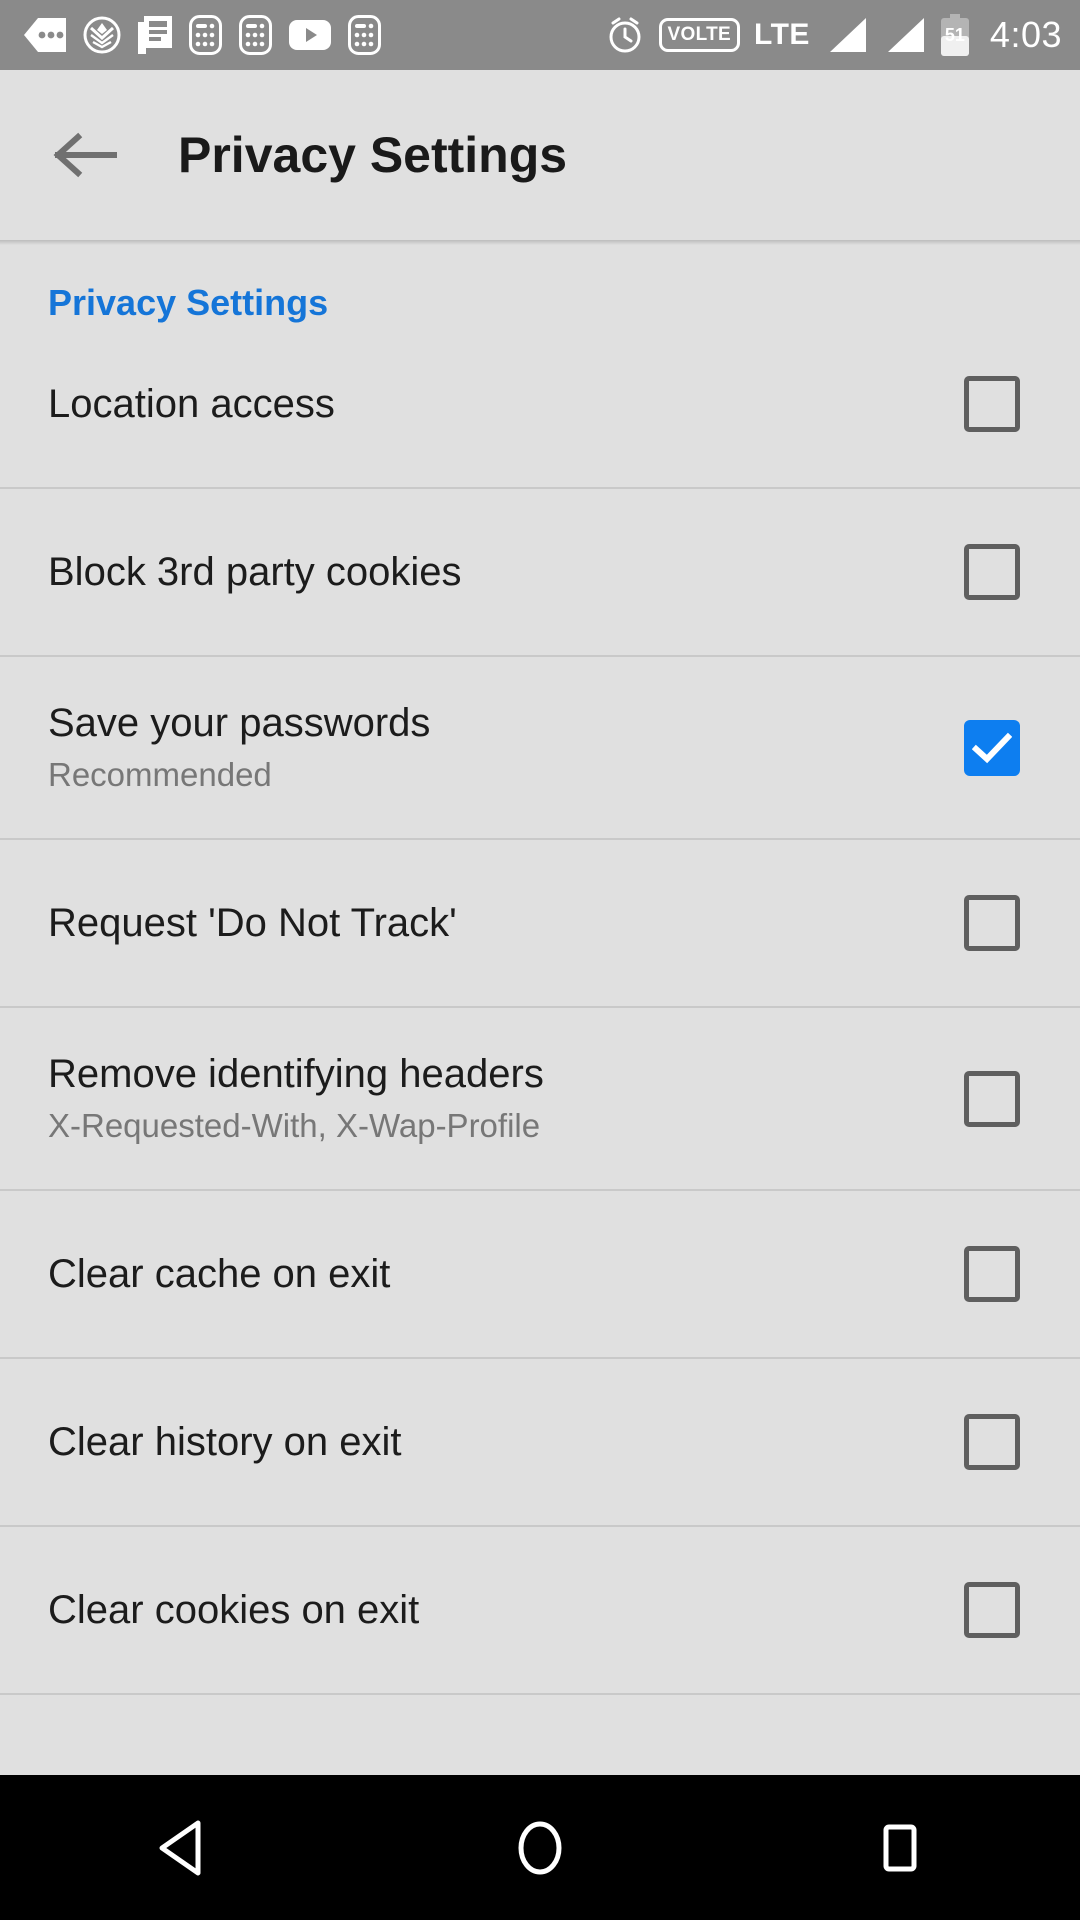  I want to click on setting-row-save-your-passwords: Save your passwords Recommended, so click(540, 747).